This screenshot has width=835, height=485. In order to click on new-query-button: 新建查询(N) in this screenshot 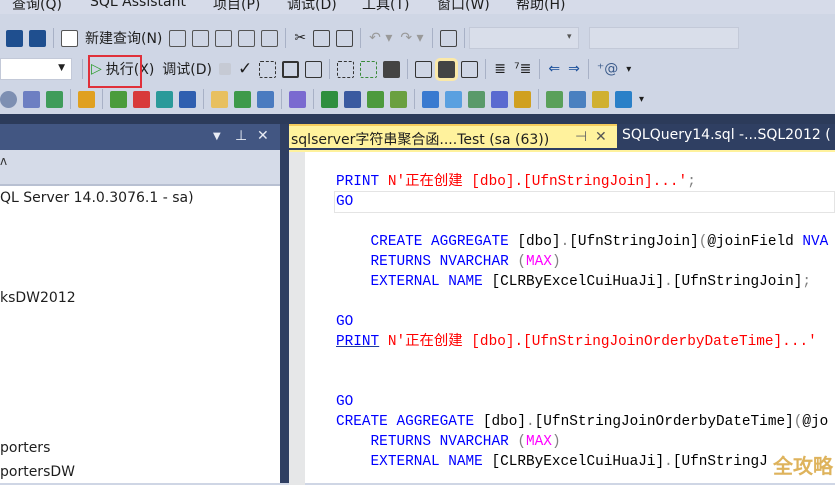, I will do `click(123, 38)`.